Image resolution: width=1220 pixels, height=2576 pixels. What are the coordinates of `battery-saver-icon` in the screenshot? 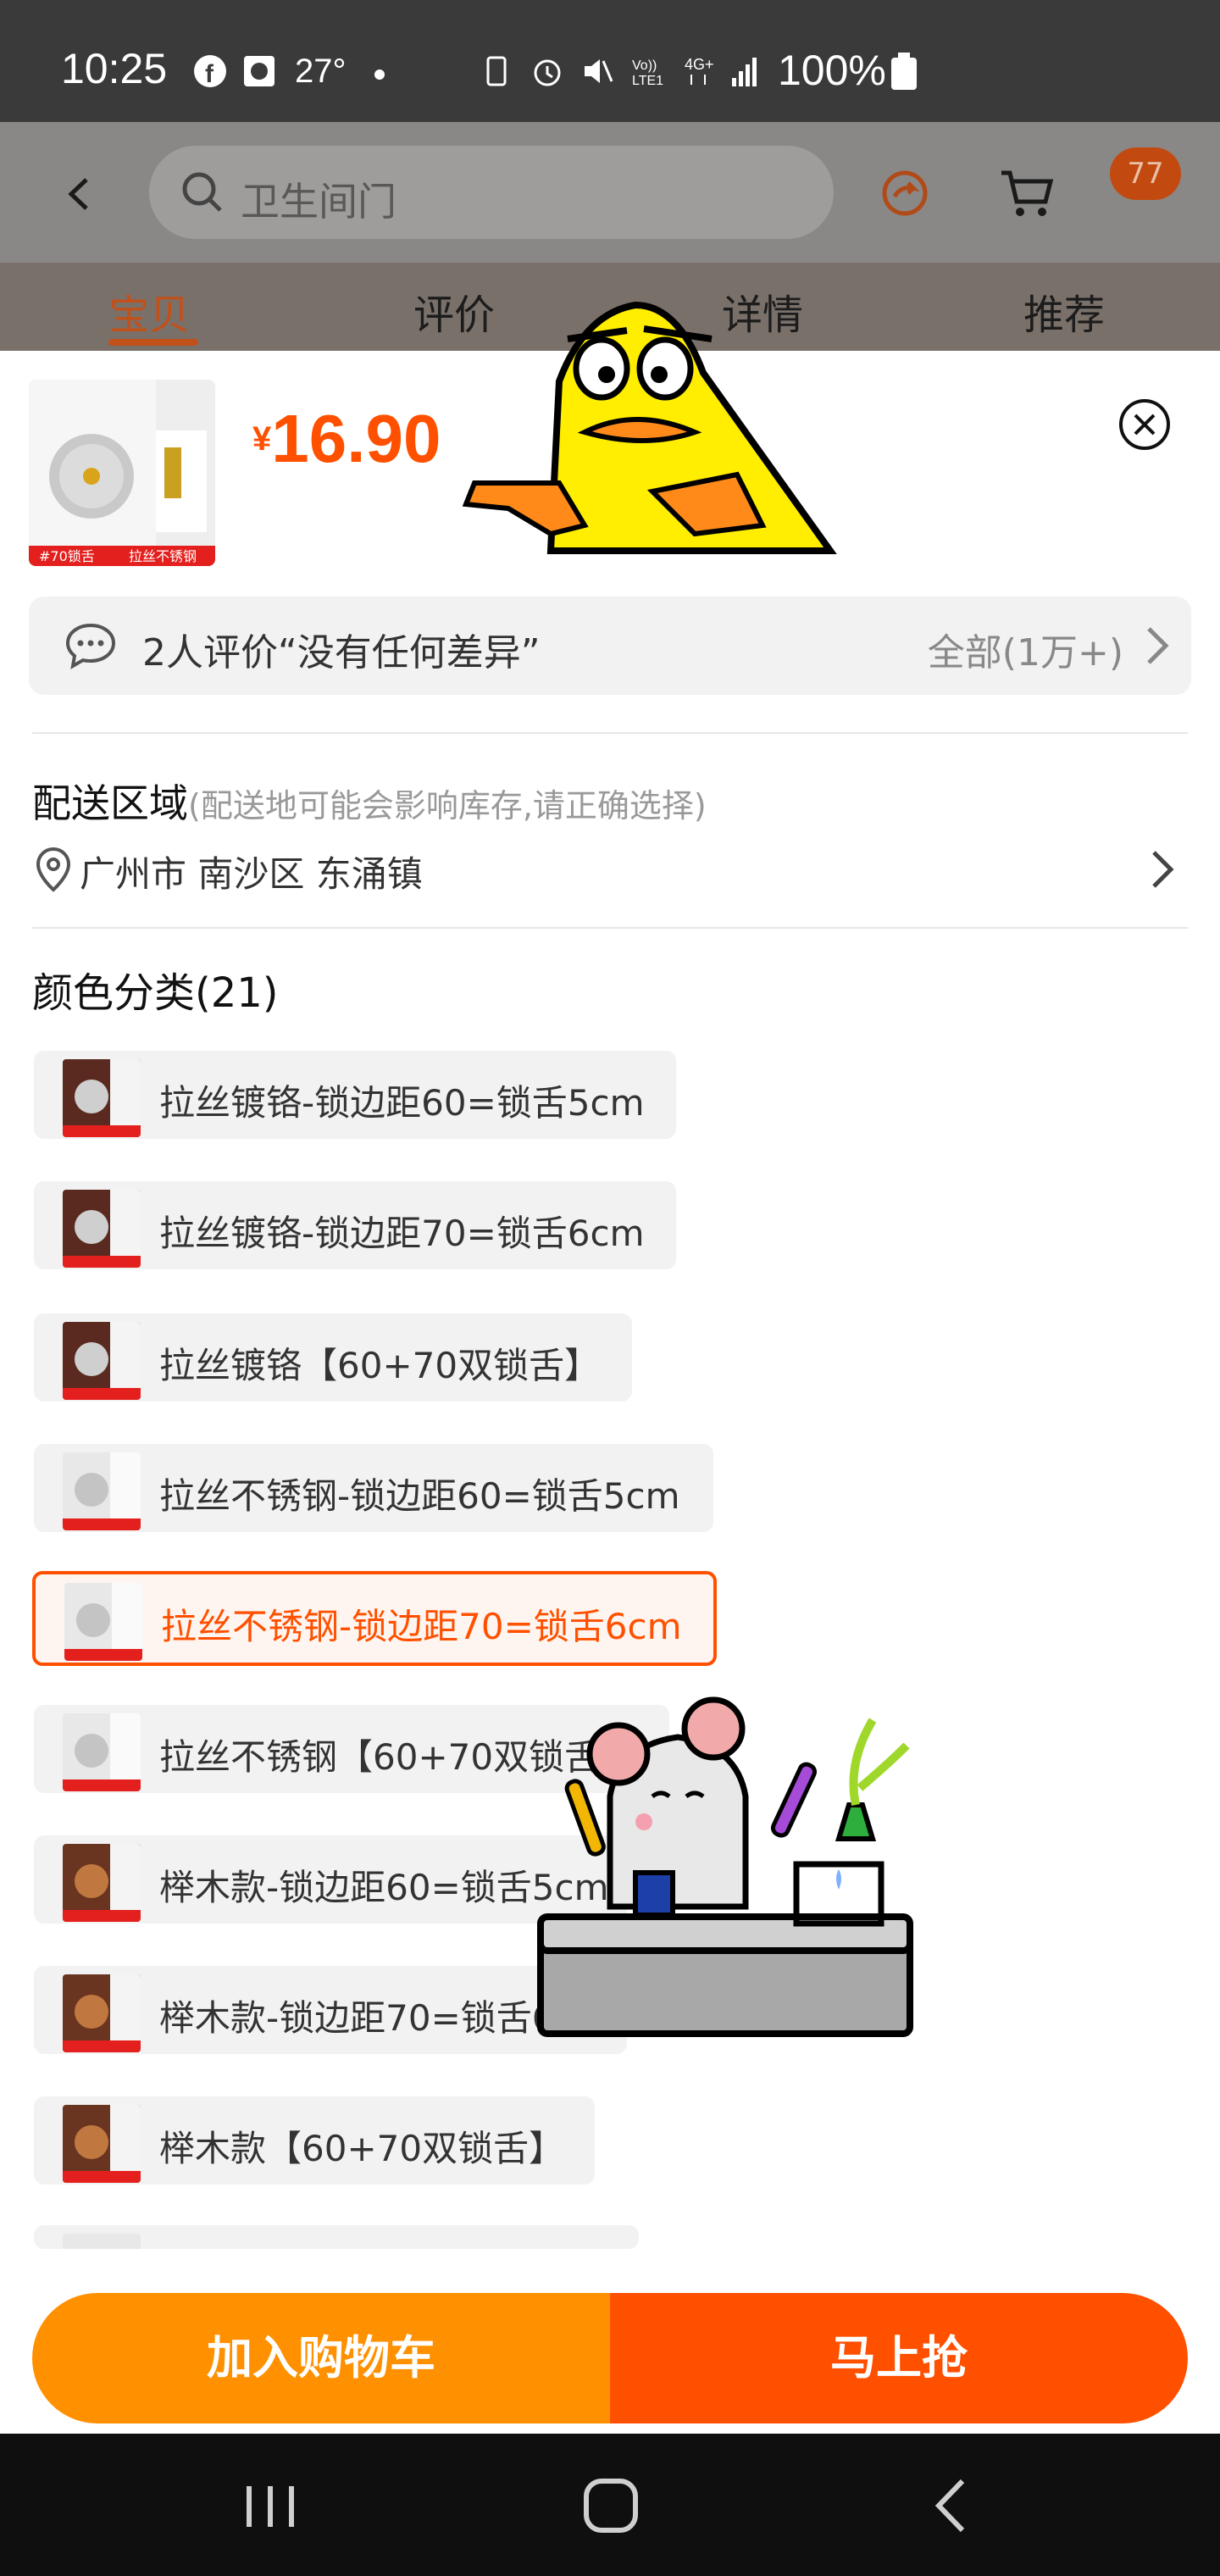 It's located at (496, 71).